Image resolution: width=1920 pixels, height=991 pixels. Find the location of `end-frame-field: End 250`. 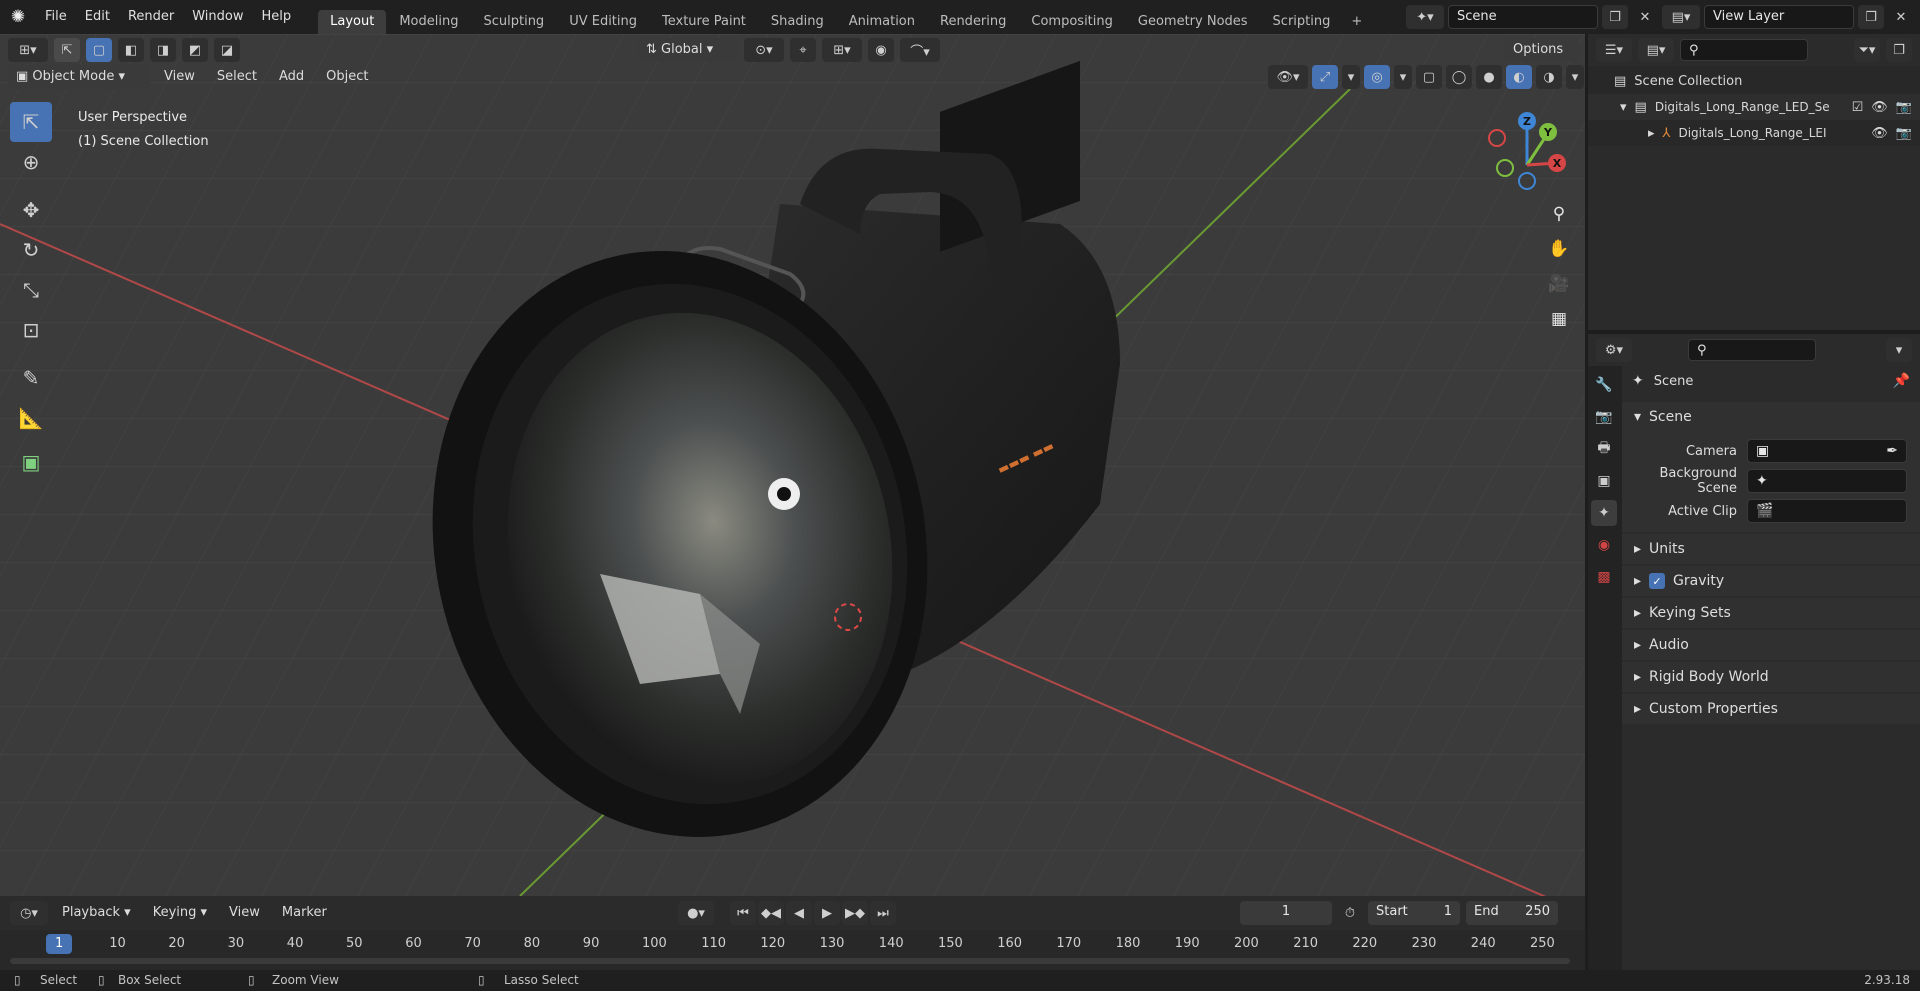

end-frame-field: End 250 is located at coordinates (1512, 913).